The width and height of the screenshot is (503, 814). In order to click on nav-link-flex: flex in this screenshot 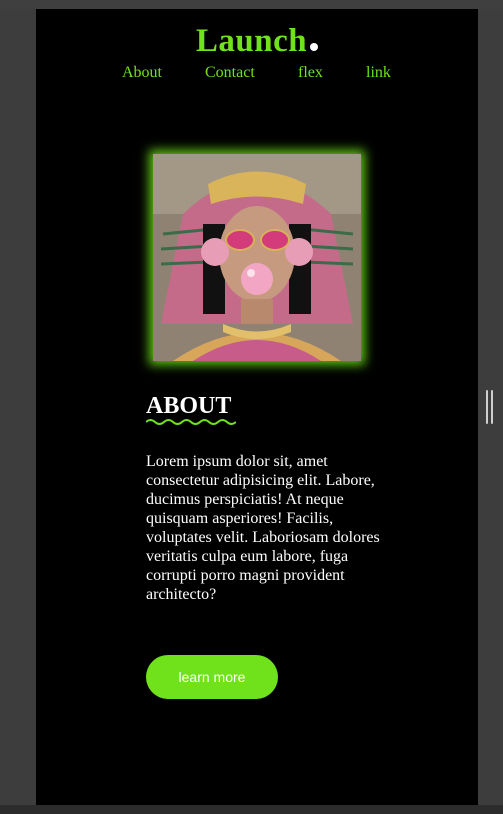, I will do `click(310, 73)`.